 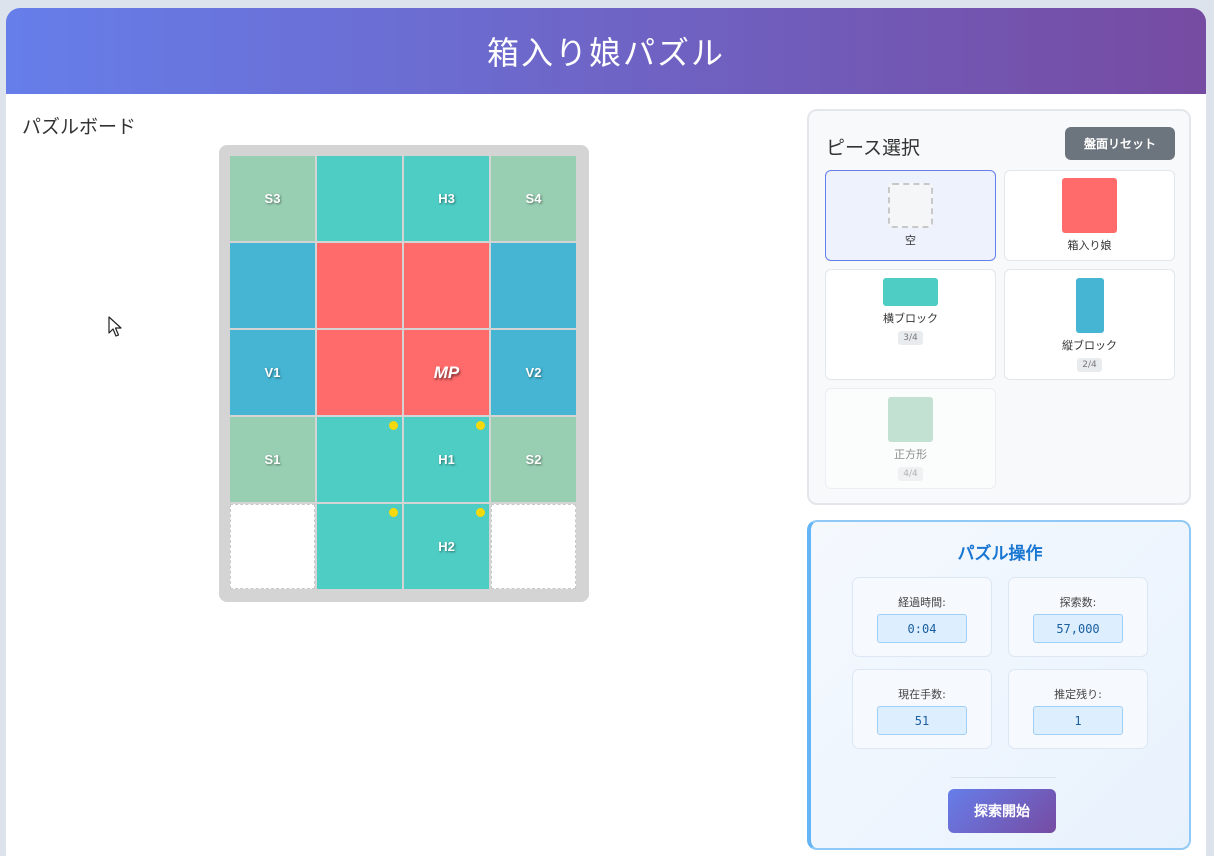 I want to click on piece-label: 縦ブロック, so click(x=1089, y=345).